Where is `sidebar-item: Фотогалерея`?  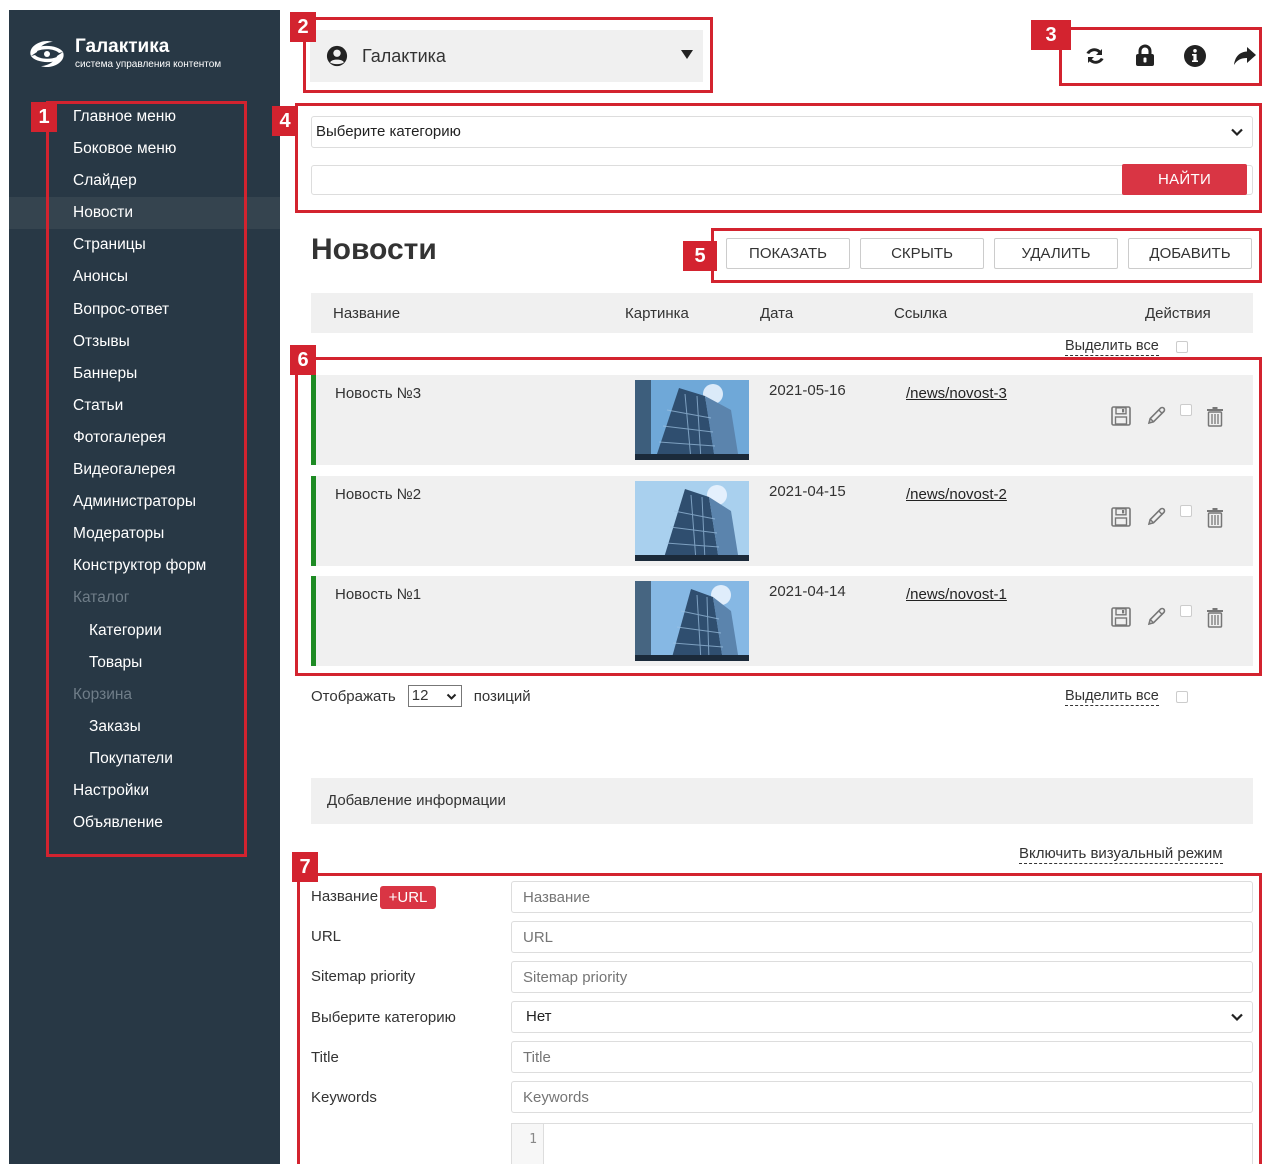 sidebar-item: Фотогалерея is located at coordinates (144, 438).